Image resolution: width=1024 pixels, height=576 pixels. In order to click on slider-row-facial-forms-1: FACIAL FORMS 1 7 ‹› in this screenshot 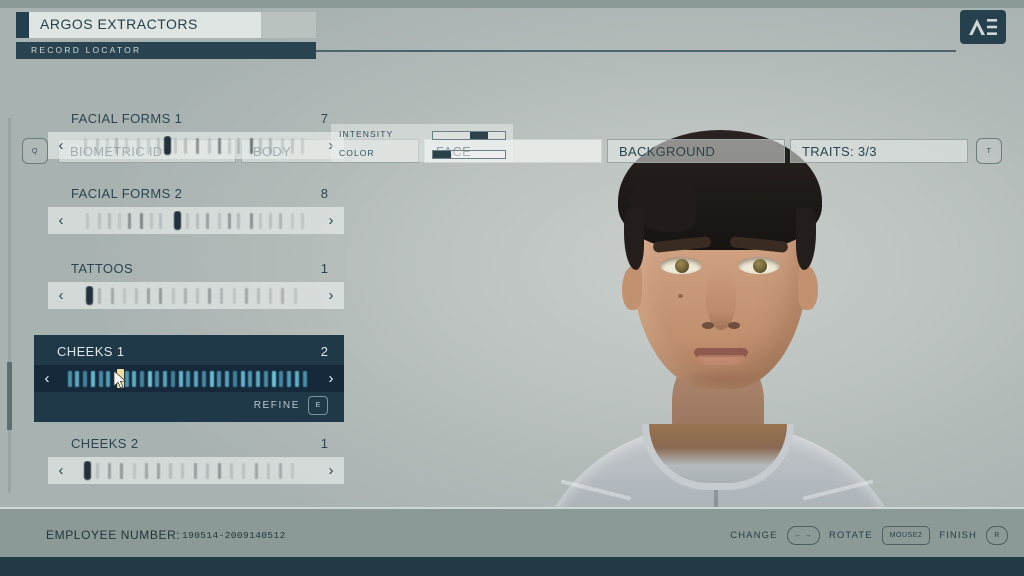, I will do `click(196, 134)`.